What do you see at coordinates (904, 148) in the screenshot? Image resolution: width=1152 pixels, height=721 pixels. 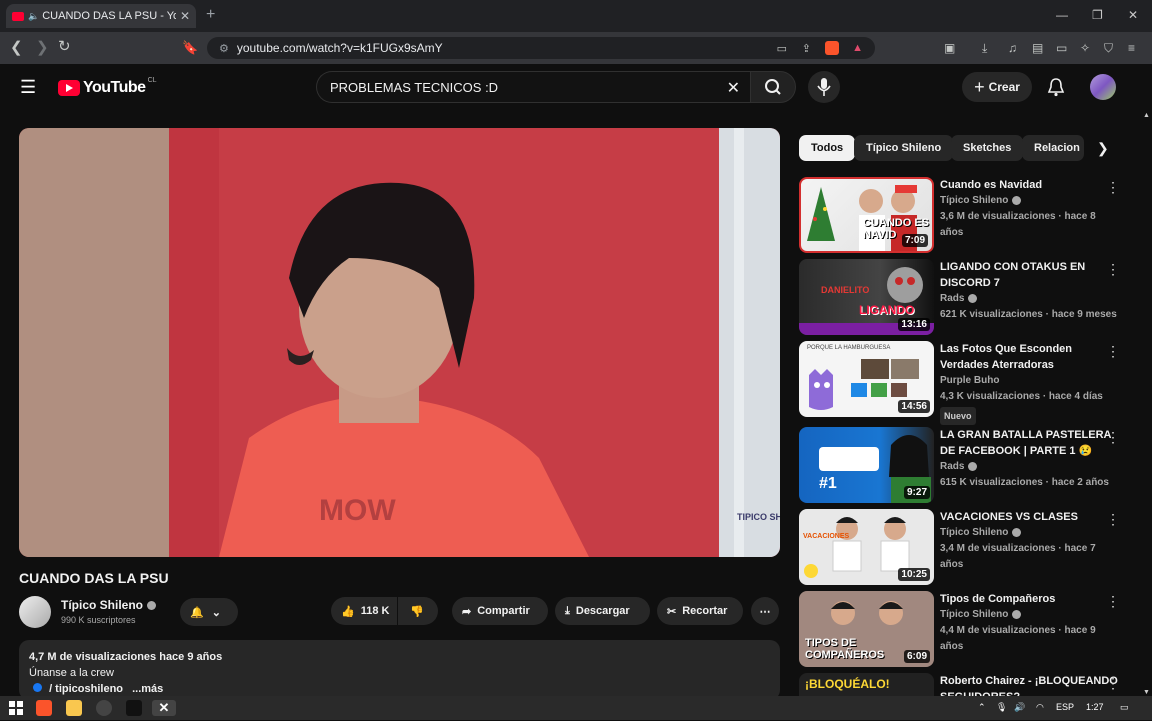 I see `chip-tipico-shileno: Típico Shileno` at bounding box center [904, 148].